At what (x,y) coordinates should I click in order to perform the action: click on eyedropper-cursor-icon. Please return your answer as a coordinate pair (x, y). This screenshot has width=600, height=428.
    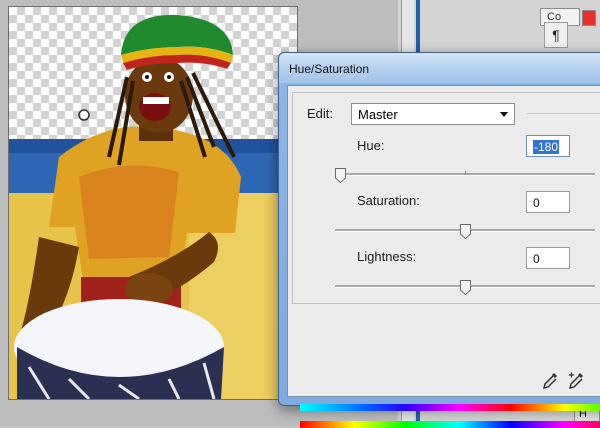
    Looking at the image, I should click on (84, 115).